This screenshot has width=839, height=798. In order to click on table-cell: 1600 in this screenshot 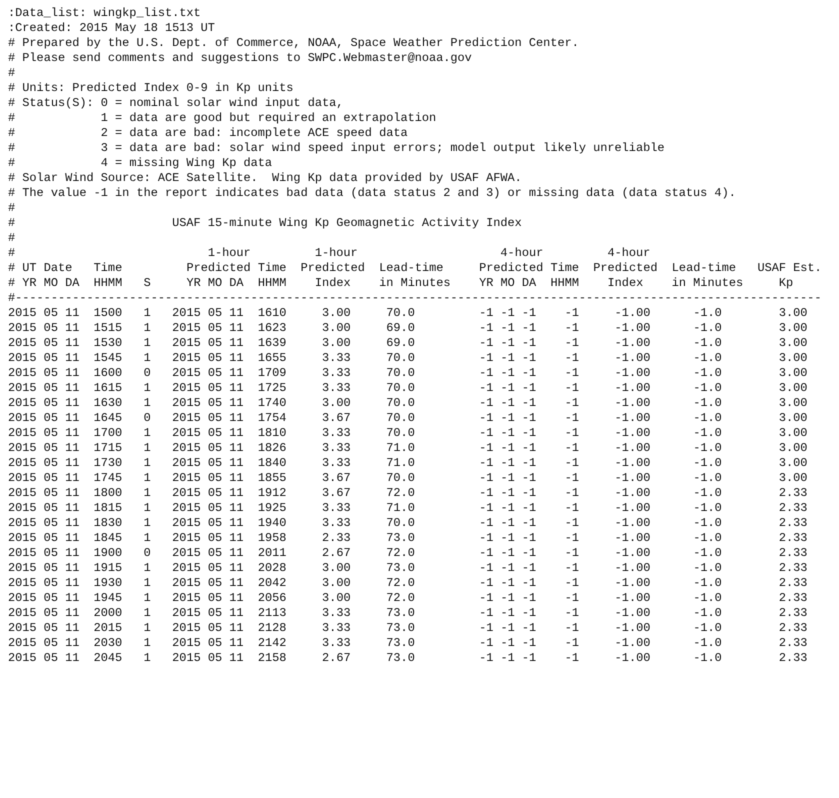, I will do `click(108, 373)`.